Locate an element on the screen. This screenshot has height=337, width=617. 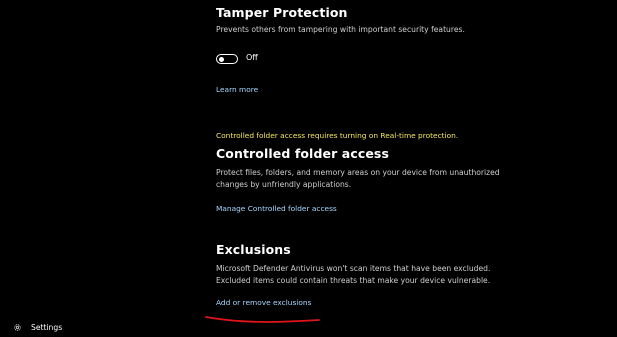
tamper-protection-toggle-state: Off is located at coordinates (252, 57).